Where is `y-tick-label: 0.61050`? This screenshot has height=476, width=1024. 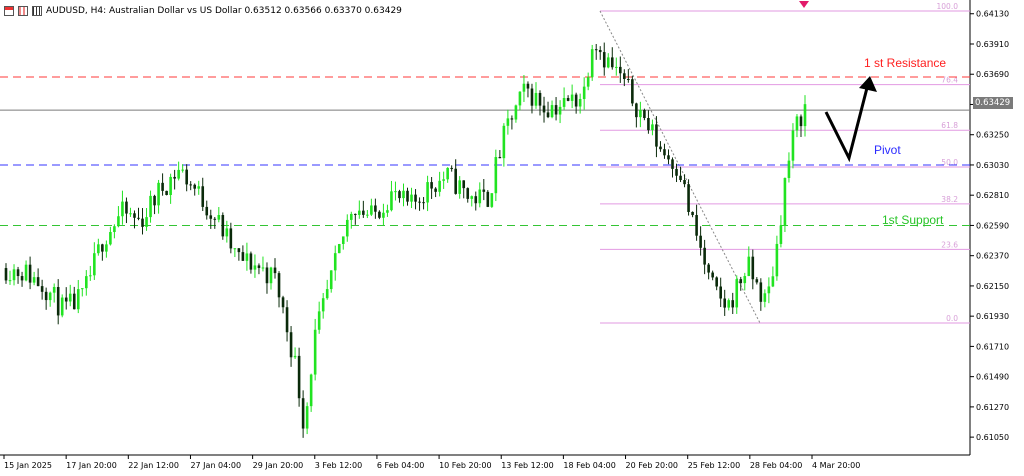
y-tick-label: 0.61050 is located at coordinates (992, 437).